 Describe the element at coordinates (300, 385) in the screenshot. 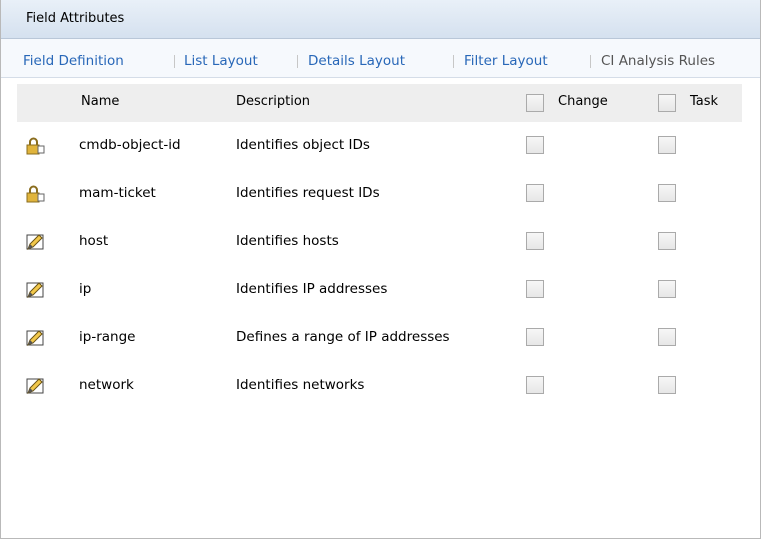

I see `row-description: Identifies networks` at that location.